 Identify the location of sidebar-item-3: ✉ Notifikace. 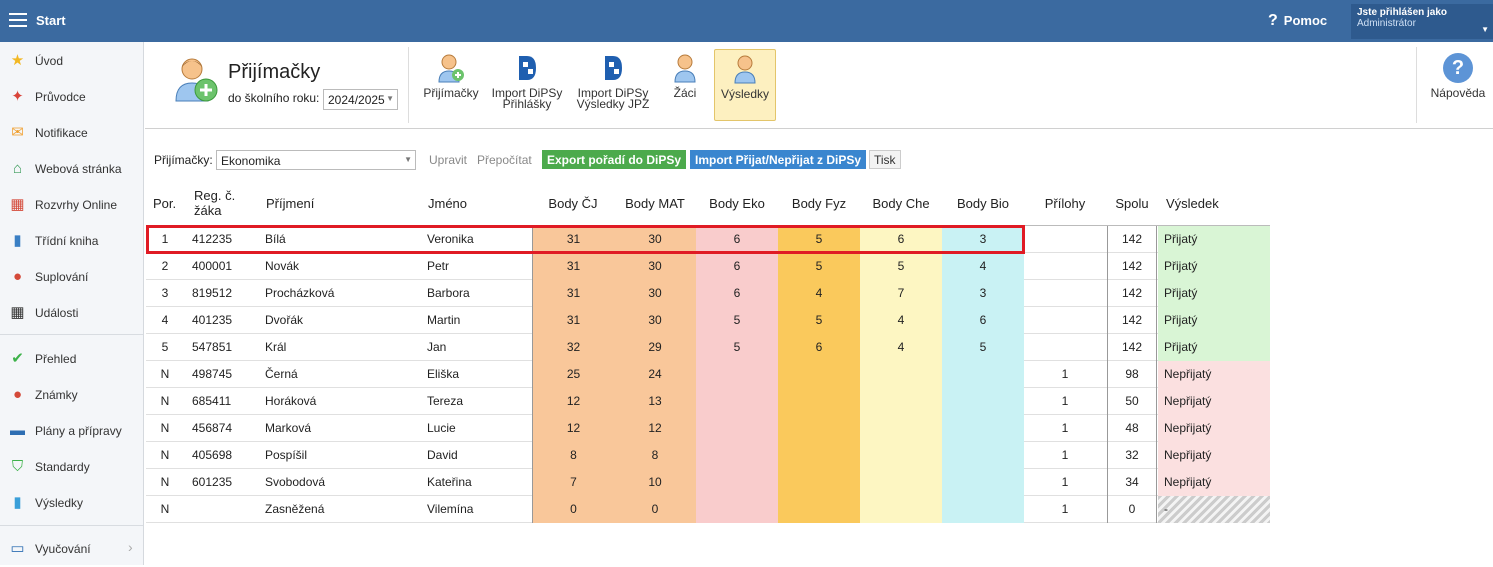
(71, 133).